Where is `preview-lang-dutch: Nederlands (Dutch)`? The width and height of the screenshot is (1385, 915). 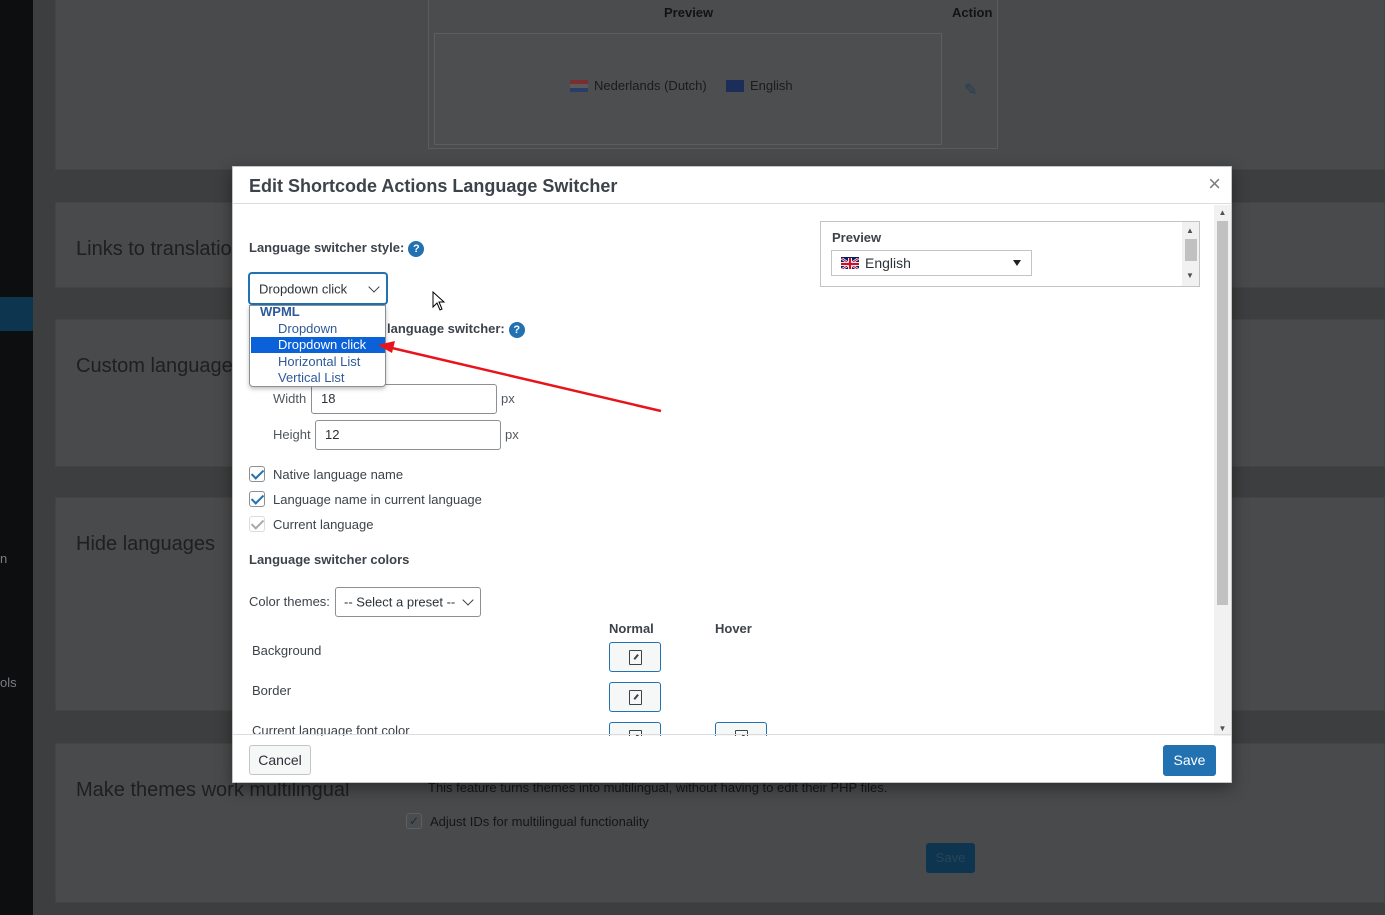
preview-lang-dutch: Nederlands (Dutch) is located at coordinates (638, 85).